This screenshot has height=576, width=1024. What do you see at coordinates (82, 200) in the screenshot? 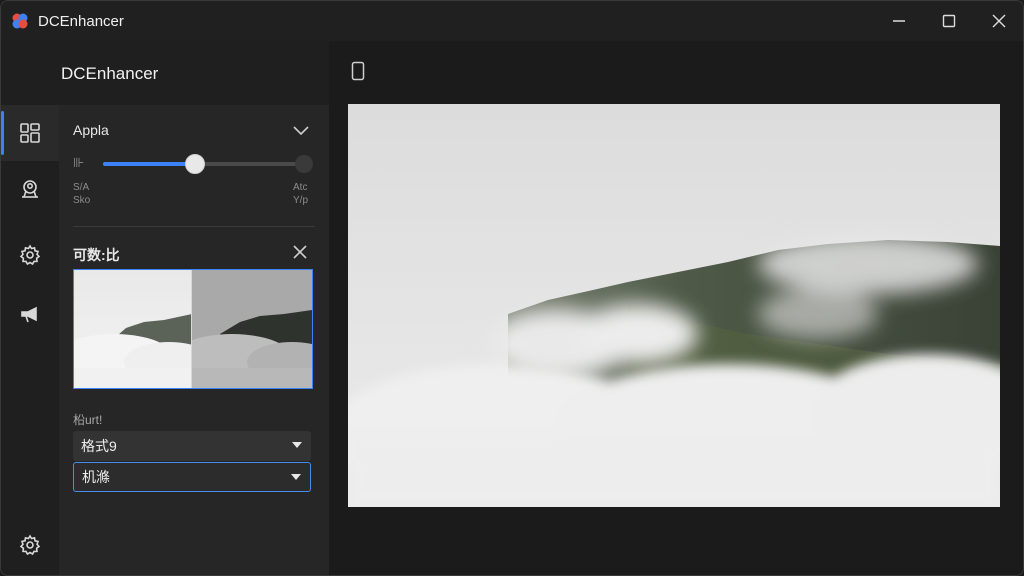
I see `slider-min-label-line2: Sko` at bounding box center [82, 200].